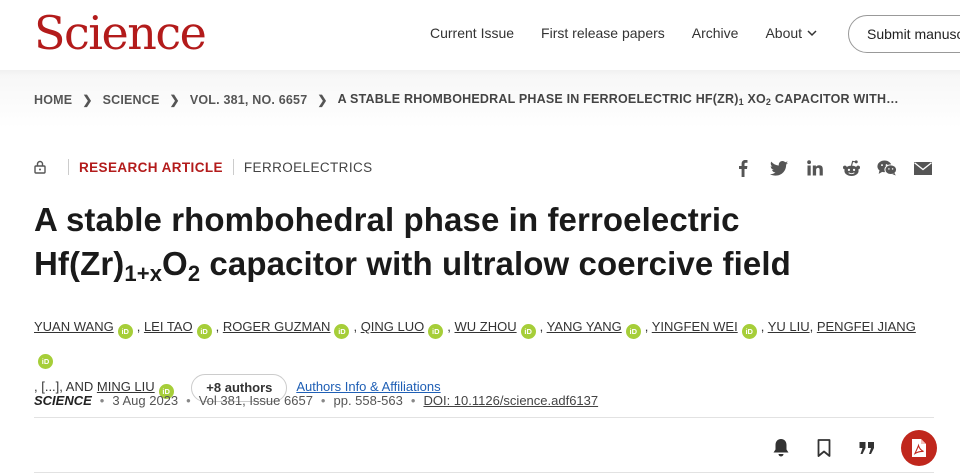  I want to click on author-name: YINGFEN WEI, so click(695, 326).